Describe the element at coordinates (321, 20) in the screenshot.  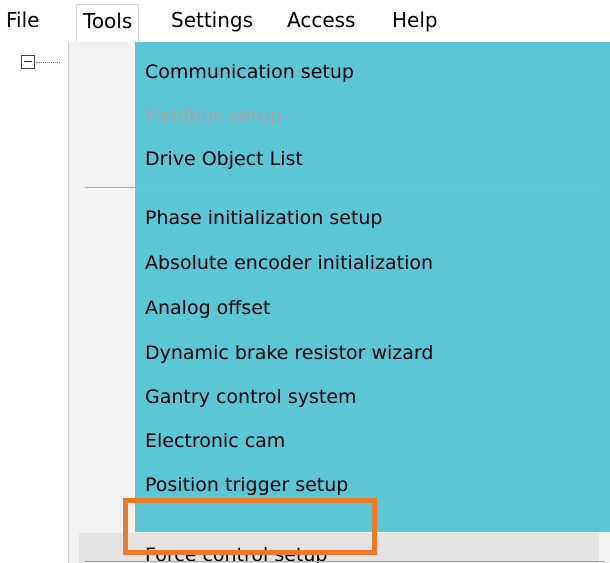
I see `menu-access: Access` at that location.